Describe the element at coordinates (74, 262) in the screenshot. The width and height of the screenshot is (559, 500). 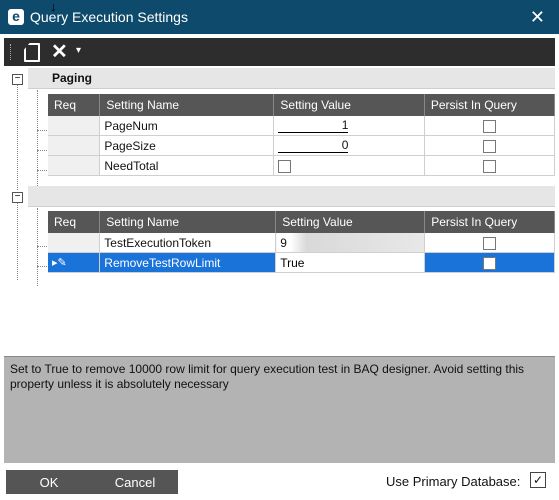
I see `row-edit-indicator-icon: ▸✎` at that location.